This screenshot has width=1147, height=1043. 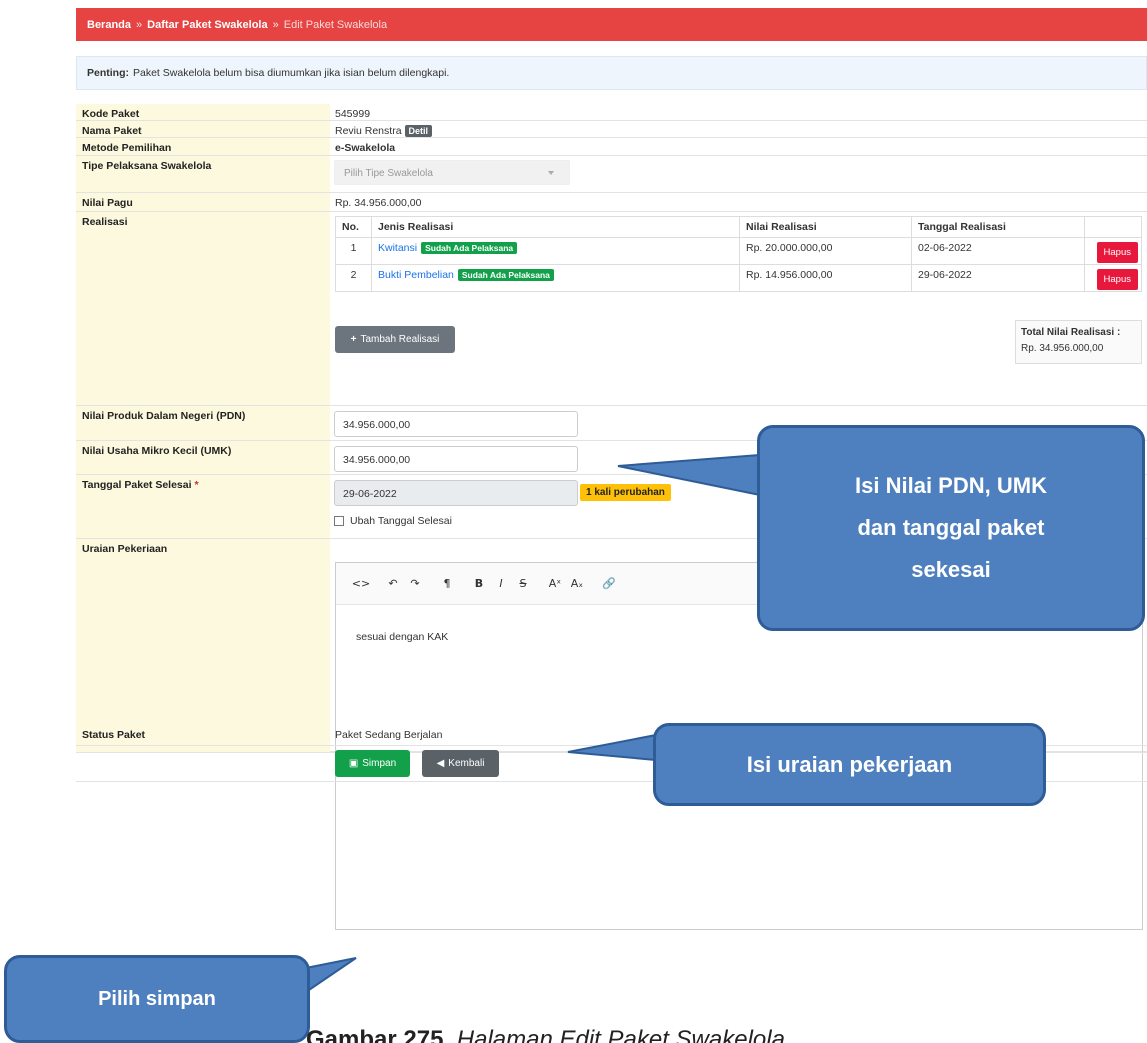 I want to click on label-realisasi: Realisasi, so click(x=203, y=308).